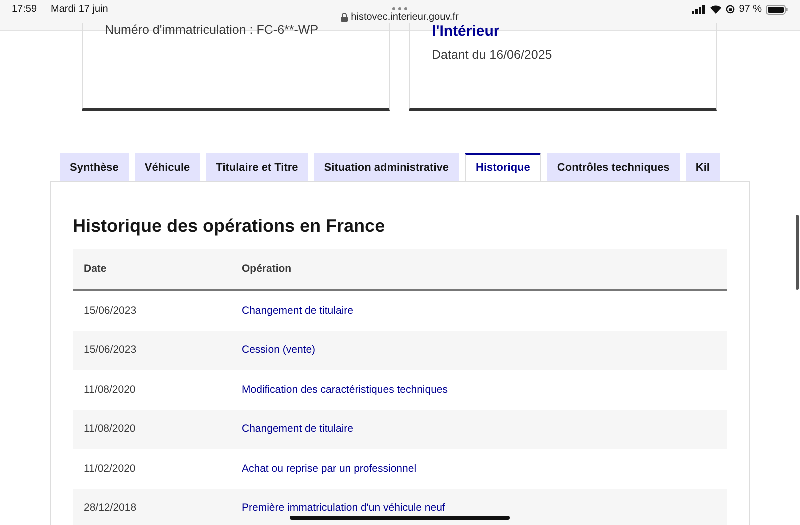 This screenshot has width=800, height=525. I want to click on operation-link: Cession (vente), so click(479, 350).